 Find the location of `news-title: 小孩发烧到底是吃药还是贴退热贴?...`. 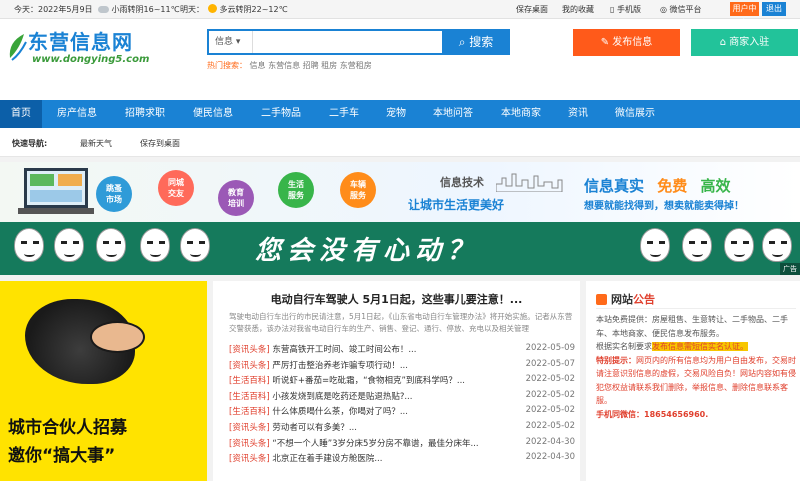

news-title: 小孩发烧到底是吃药还是贴退热贴?... is located at coordinates (342, 397).